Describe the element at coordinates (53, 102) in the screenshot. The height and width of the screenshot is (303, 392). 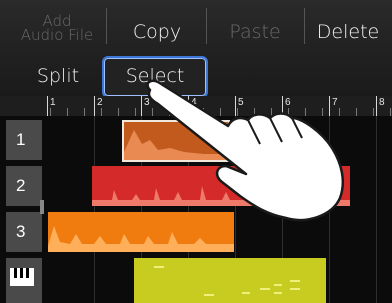
I see `ruler-bar-number: 1` at that location.